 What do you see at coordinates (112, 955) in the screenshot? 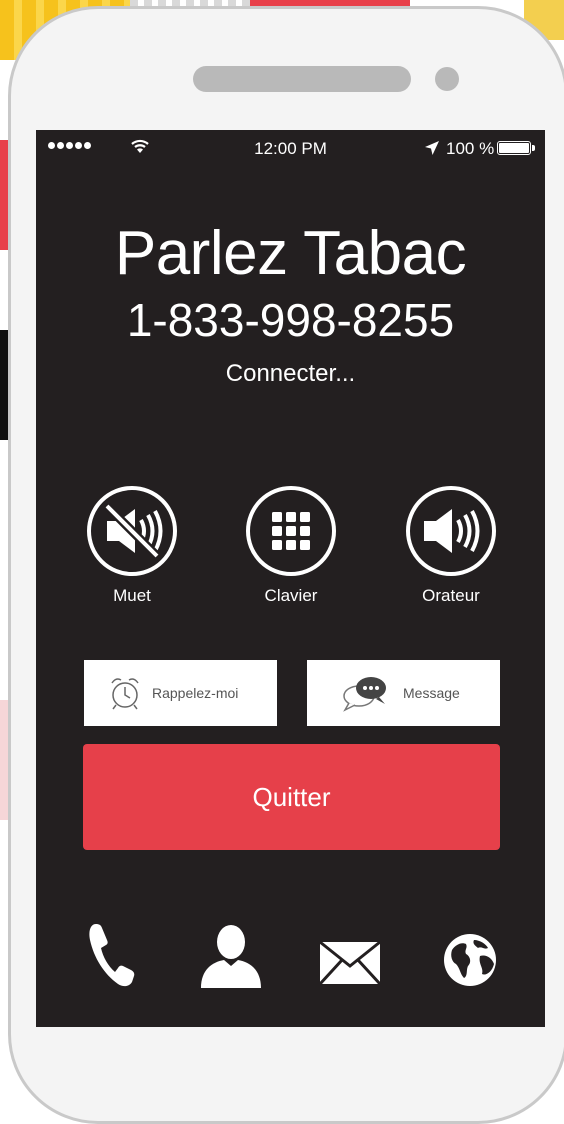
I see `phone-icon` at bounding box center [112, 955].